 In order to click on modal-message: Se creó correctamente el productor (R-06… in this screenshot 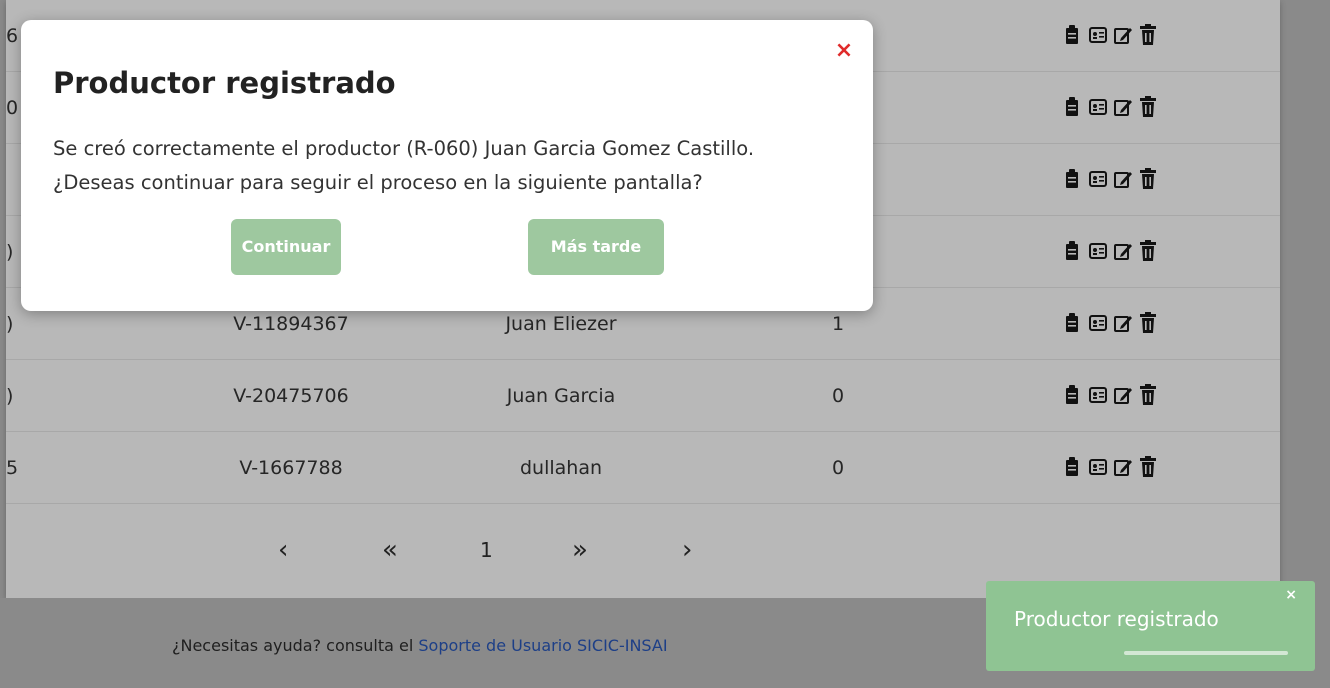, I will do `click(448, 166)`.